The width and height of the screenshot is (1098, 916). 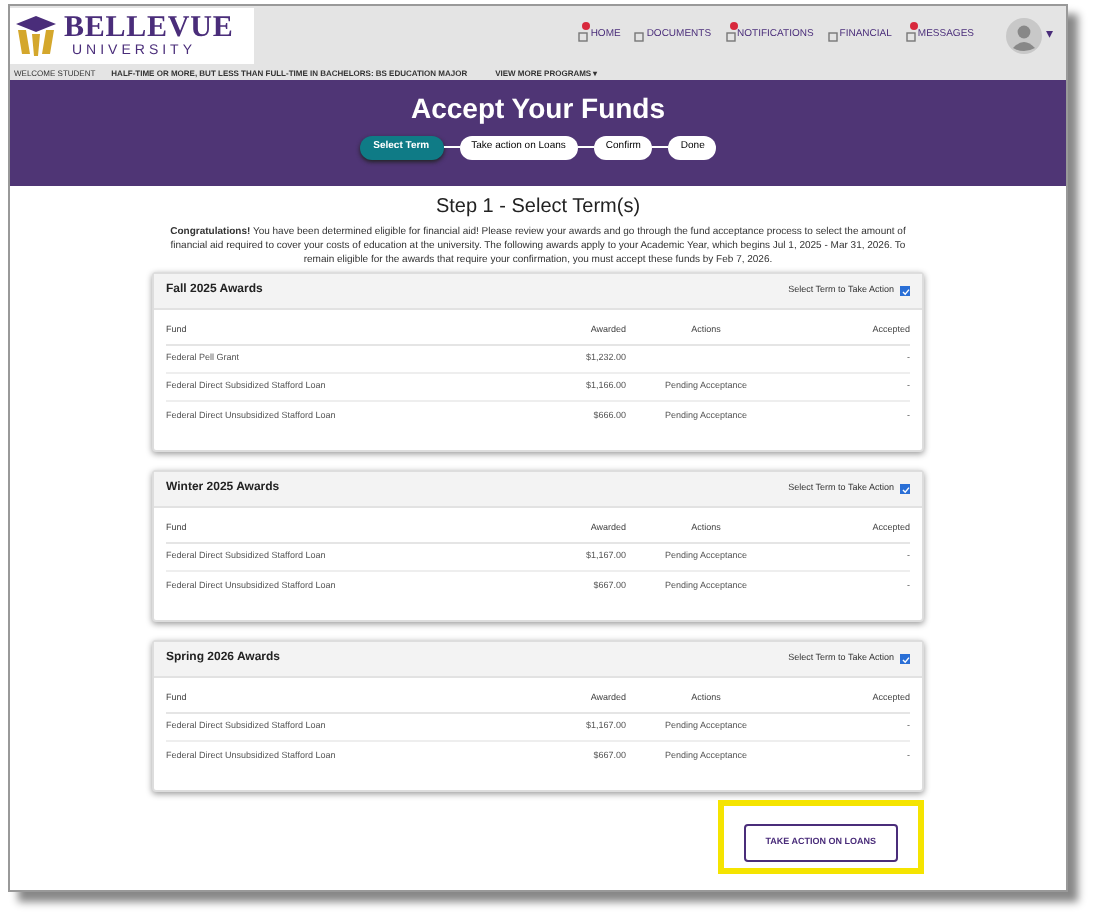 I want to click on logo-title: BELLEVUE, so click(x=149, y=29).